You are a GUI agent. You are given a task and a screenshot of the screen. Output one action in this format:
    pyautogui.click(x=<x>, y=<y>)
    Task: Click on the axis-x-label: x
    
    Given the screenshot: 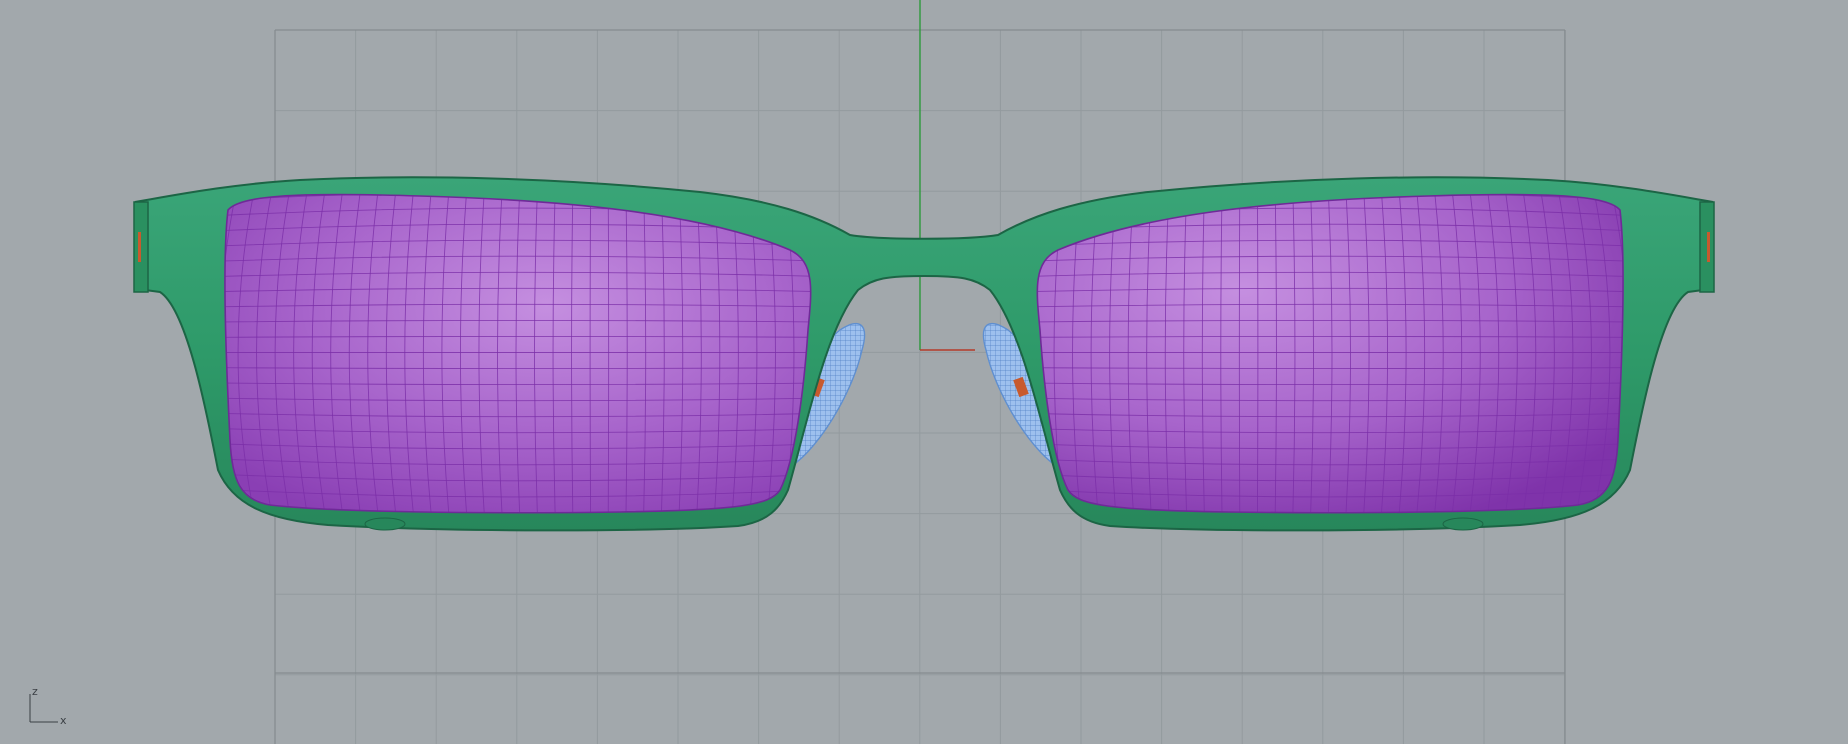 What is the action you would take?
    pyautogui.click(x=63, y=720)
    